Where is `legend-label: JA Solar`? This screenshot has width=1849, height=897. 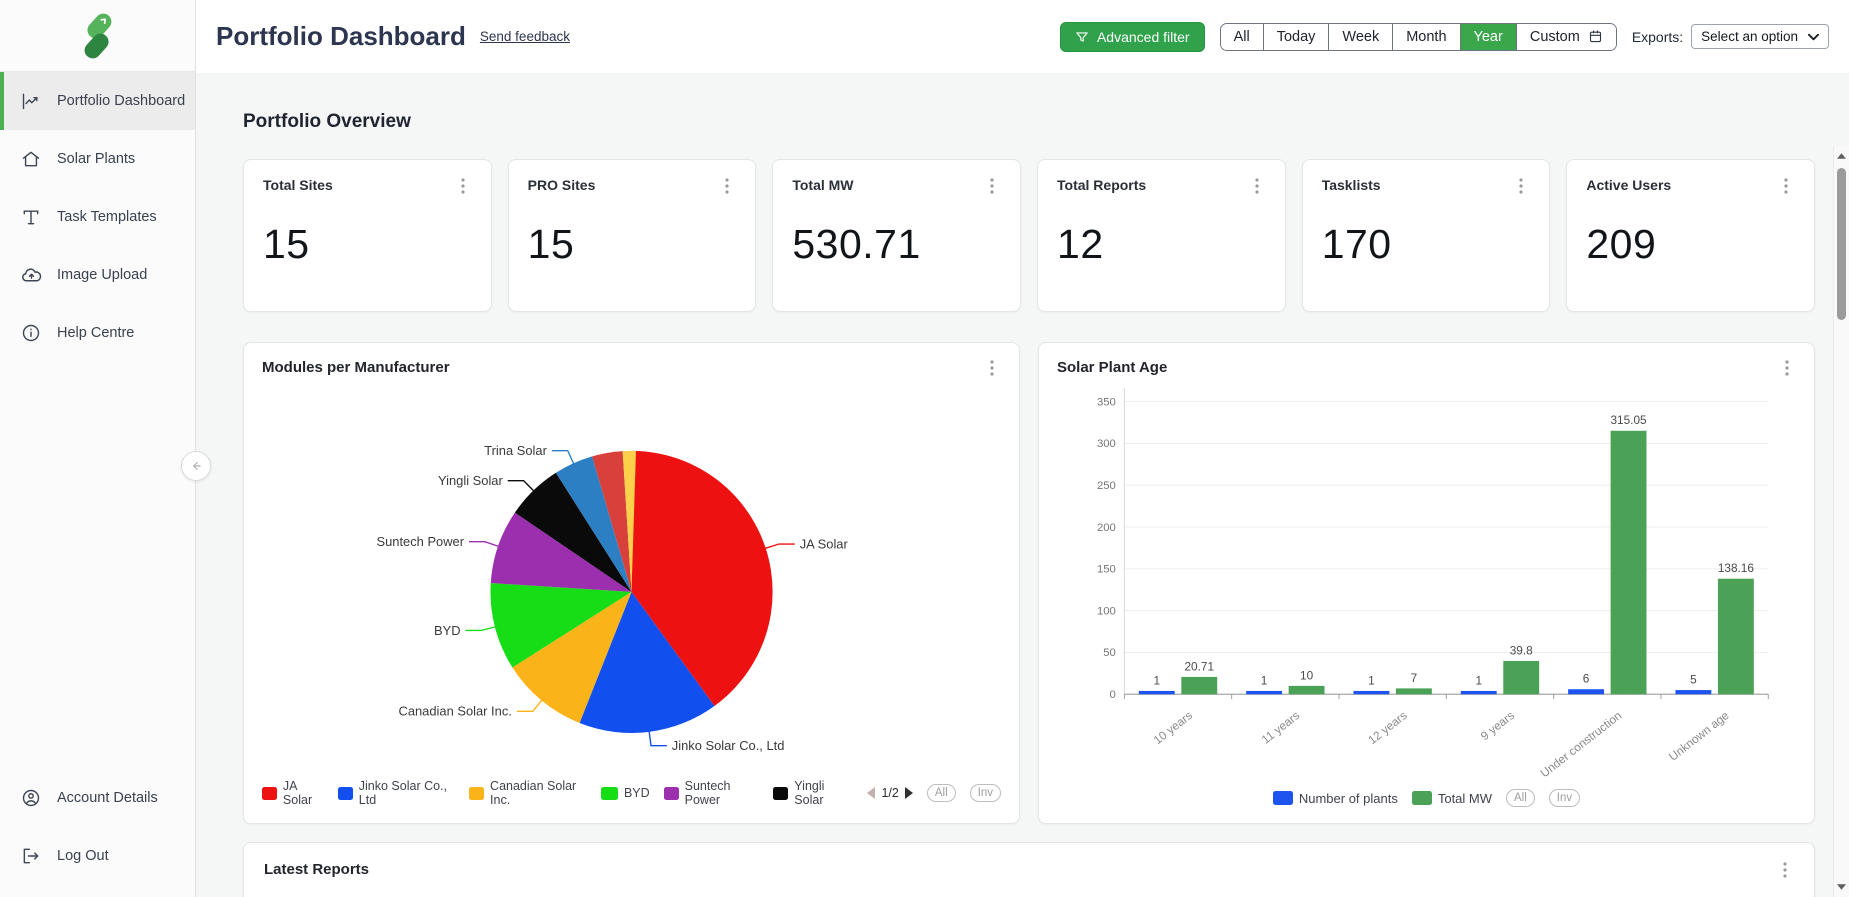
legend-label: JA Solar is located at coordinates (297, 793).